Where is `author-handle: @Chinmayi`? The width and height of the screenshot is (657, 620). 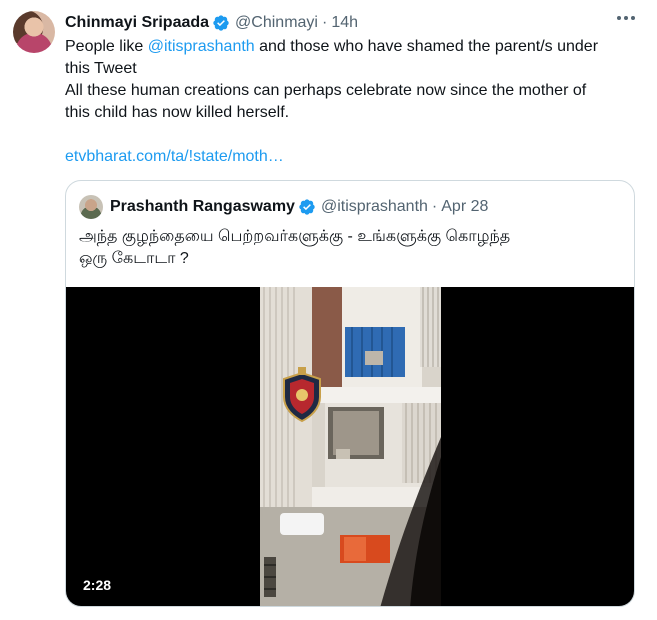 author-handle: @Chinmayi is located at coordinates (276, 23).